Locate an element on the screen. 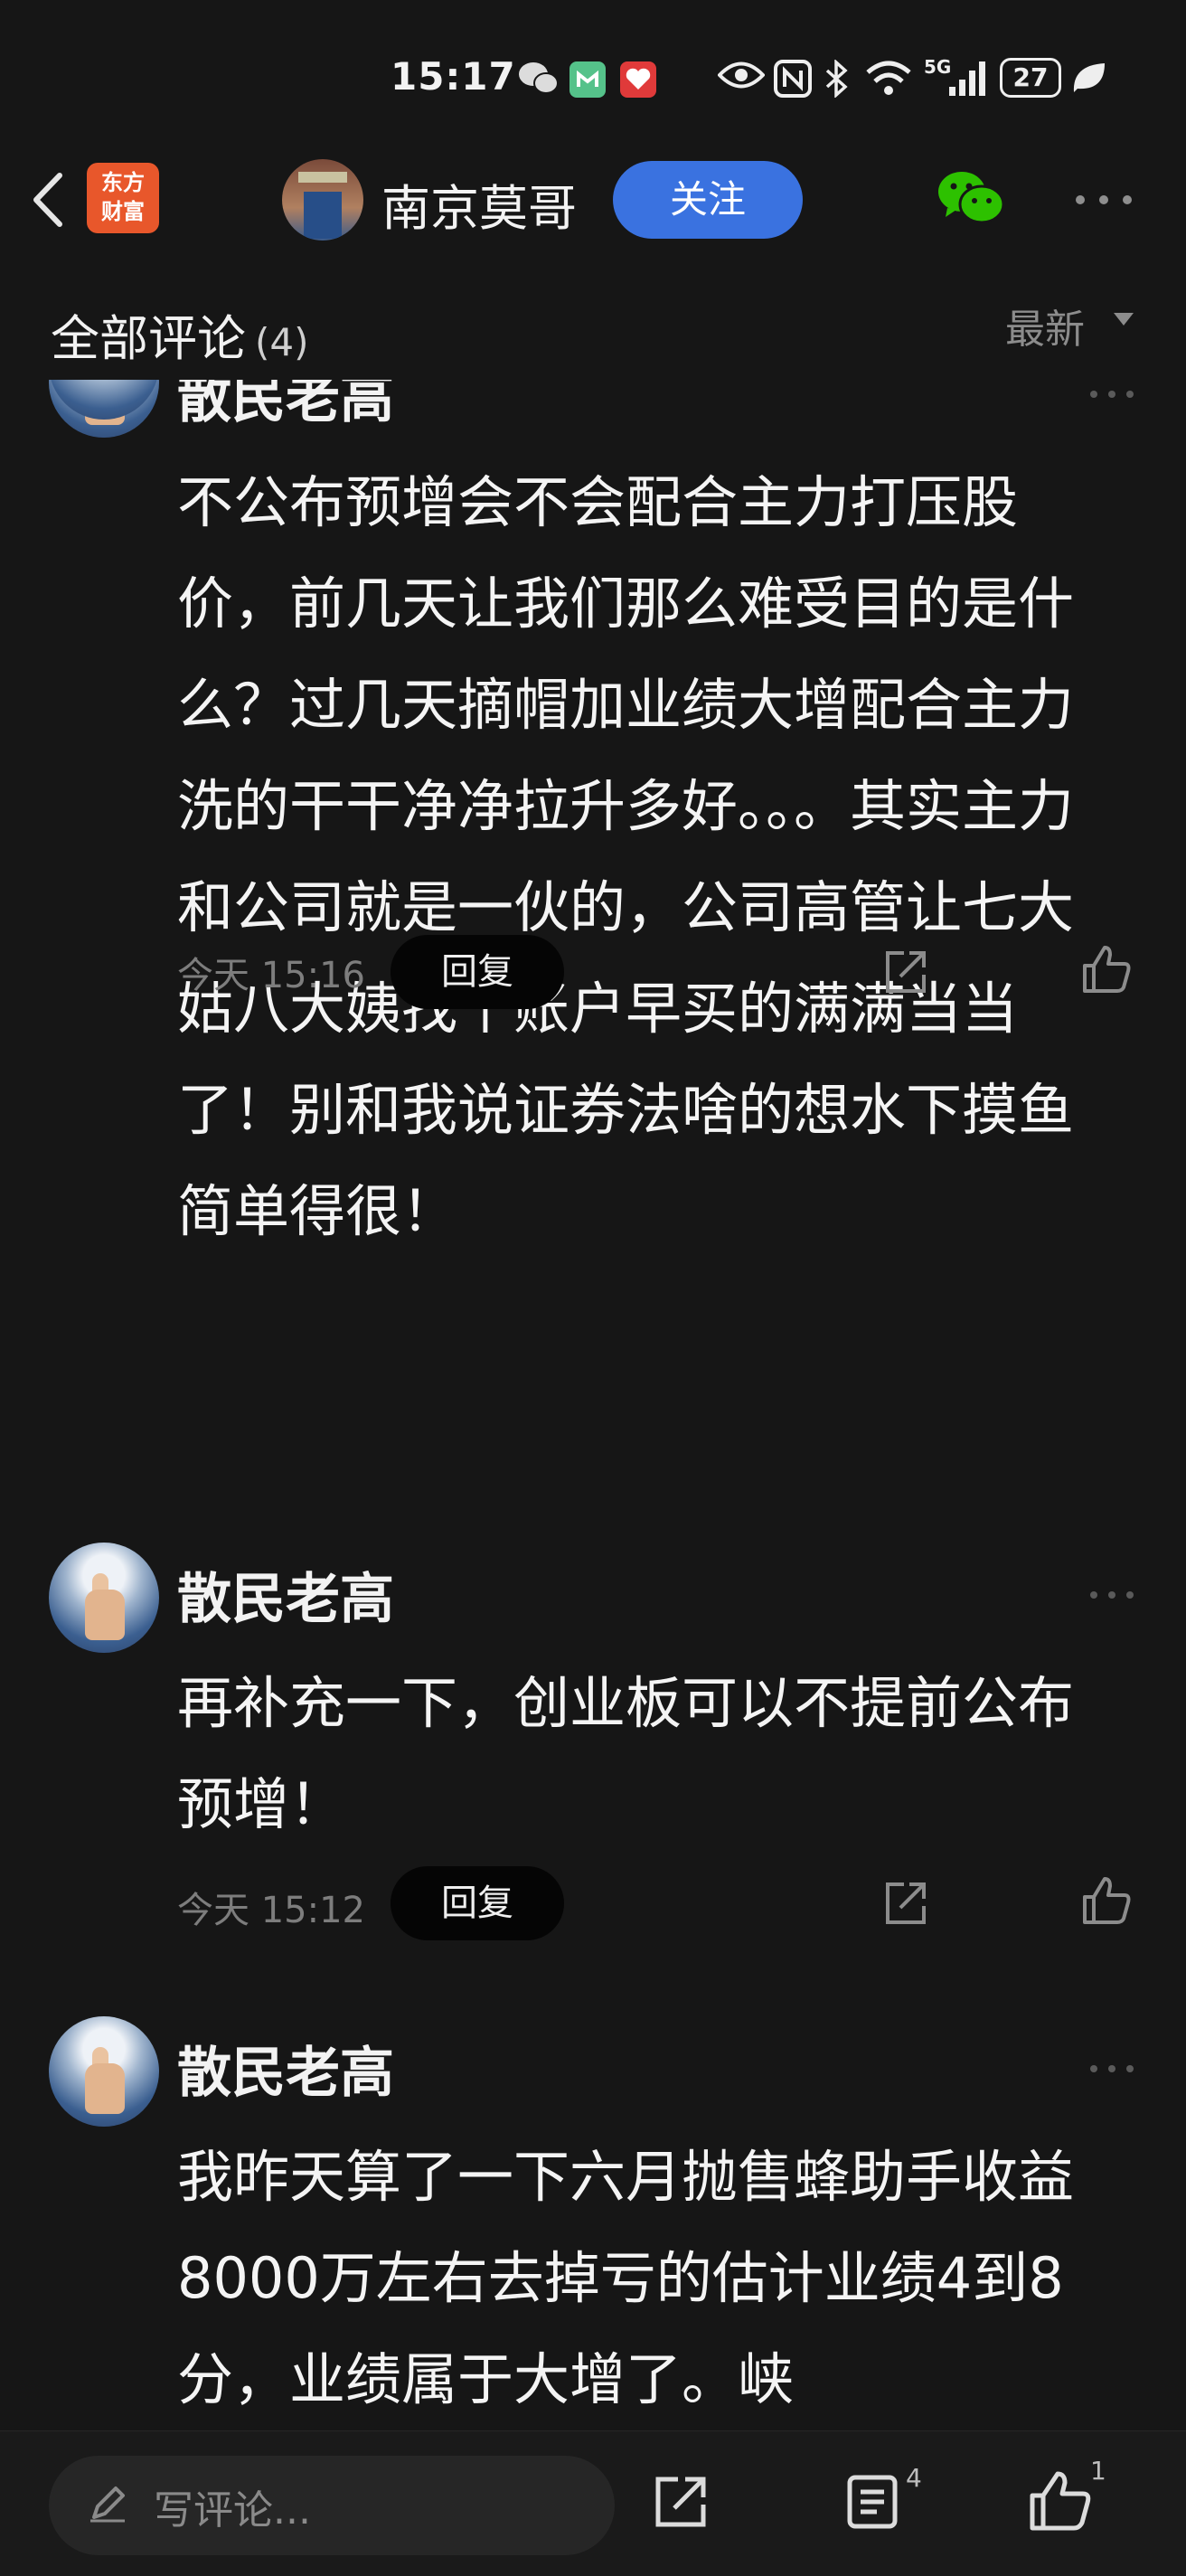  like-count-badge: 1 is located at coordinates (1098, 2471).